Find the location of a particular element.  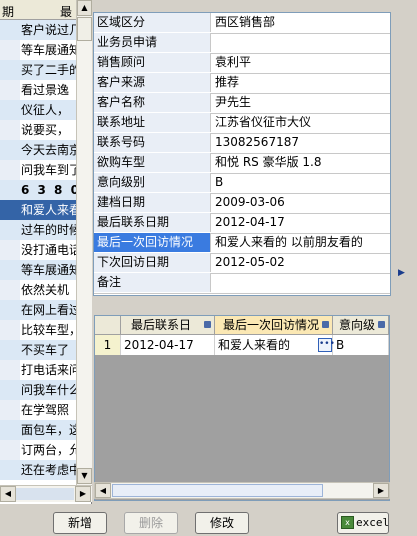

list-item: 面包车，这 is located at coordinates (38, 430).